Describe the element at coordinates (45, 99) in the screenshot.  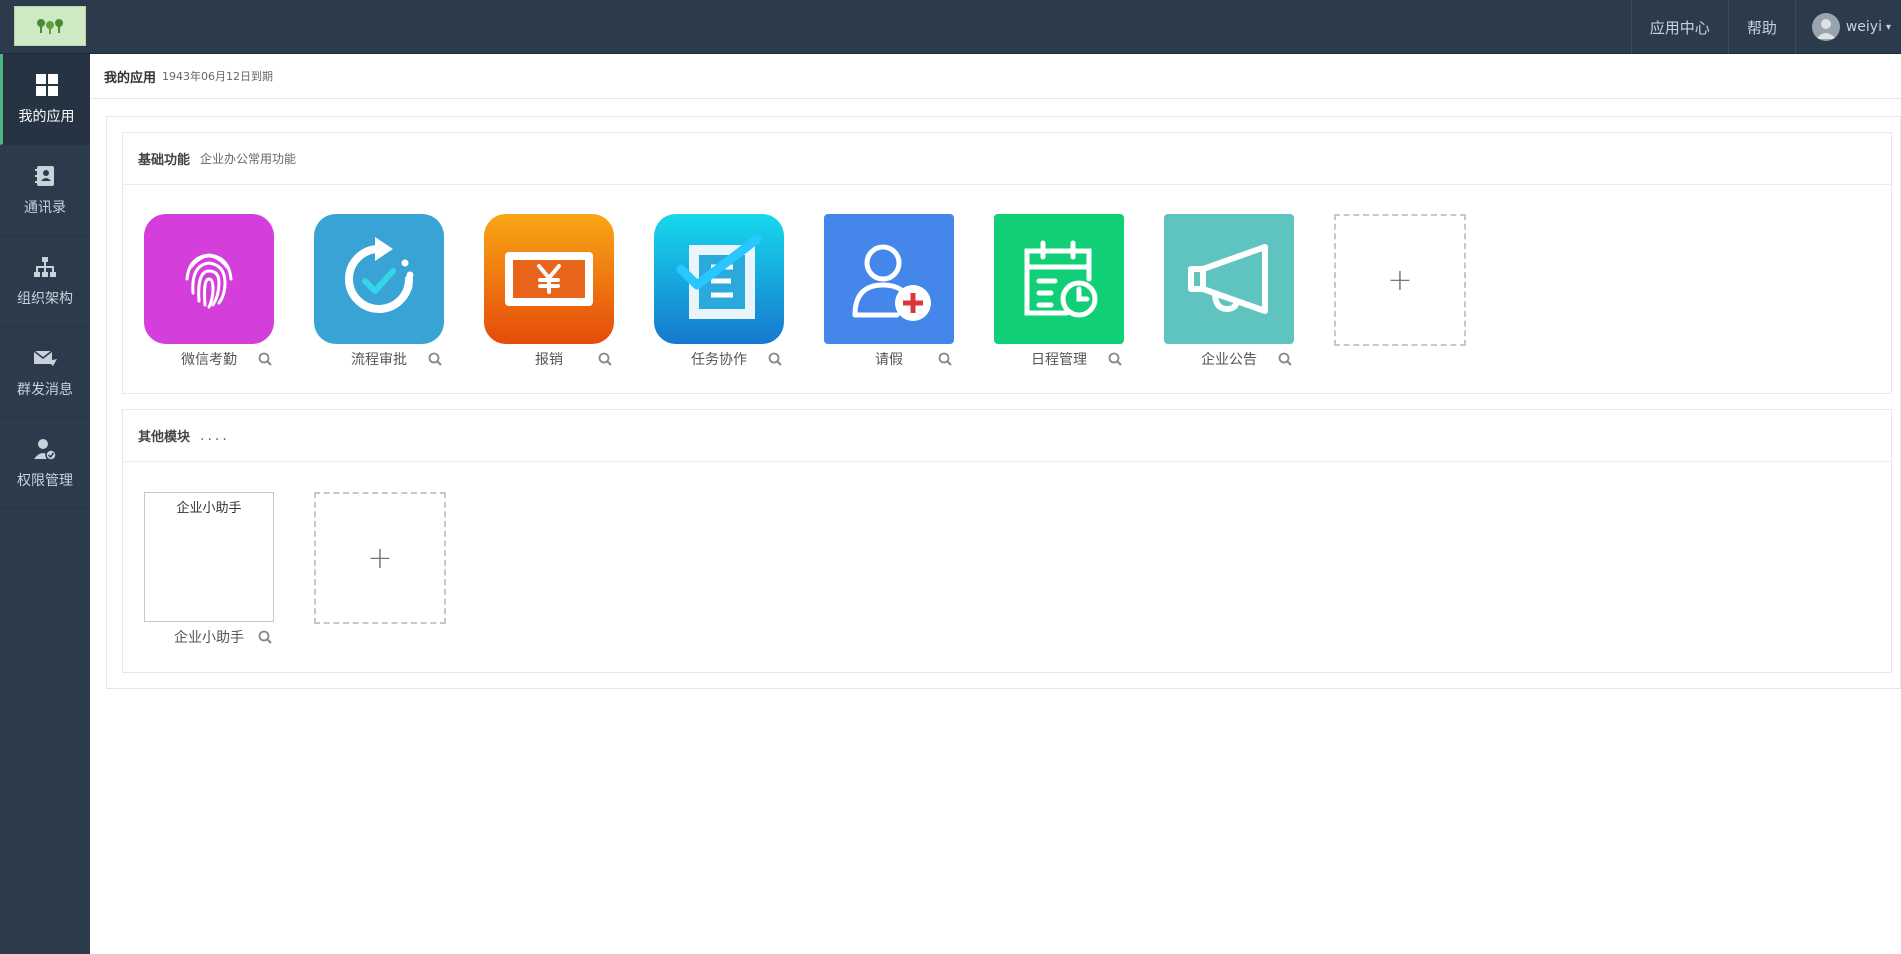
I see `sidebar-item-my-apps: 我的应用` at that location.